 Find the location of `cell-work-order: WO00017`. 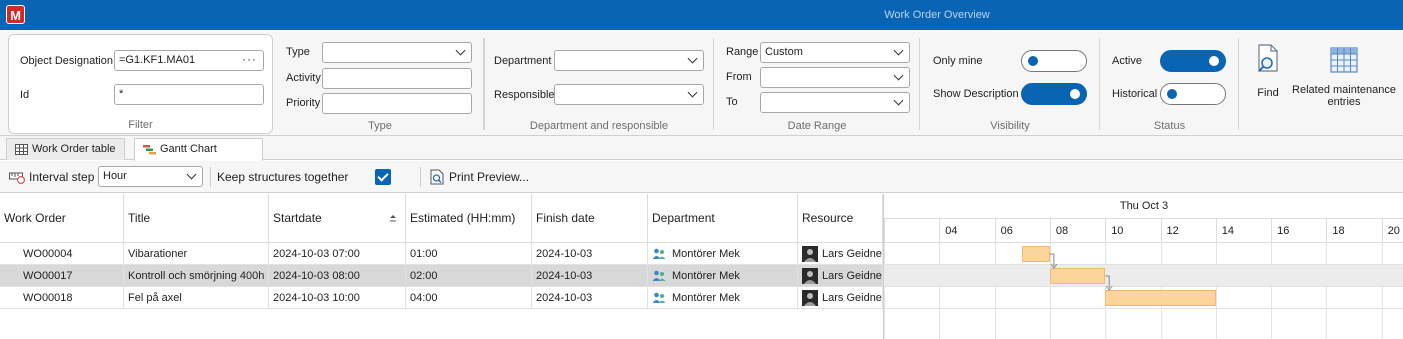

cell-work-order: WO00017 is located at coordinates (62, 276).